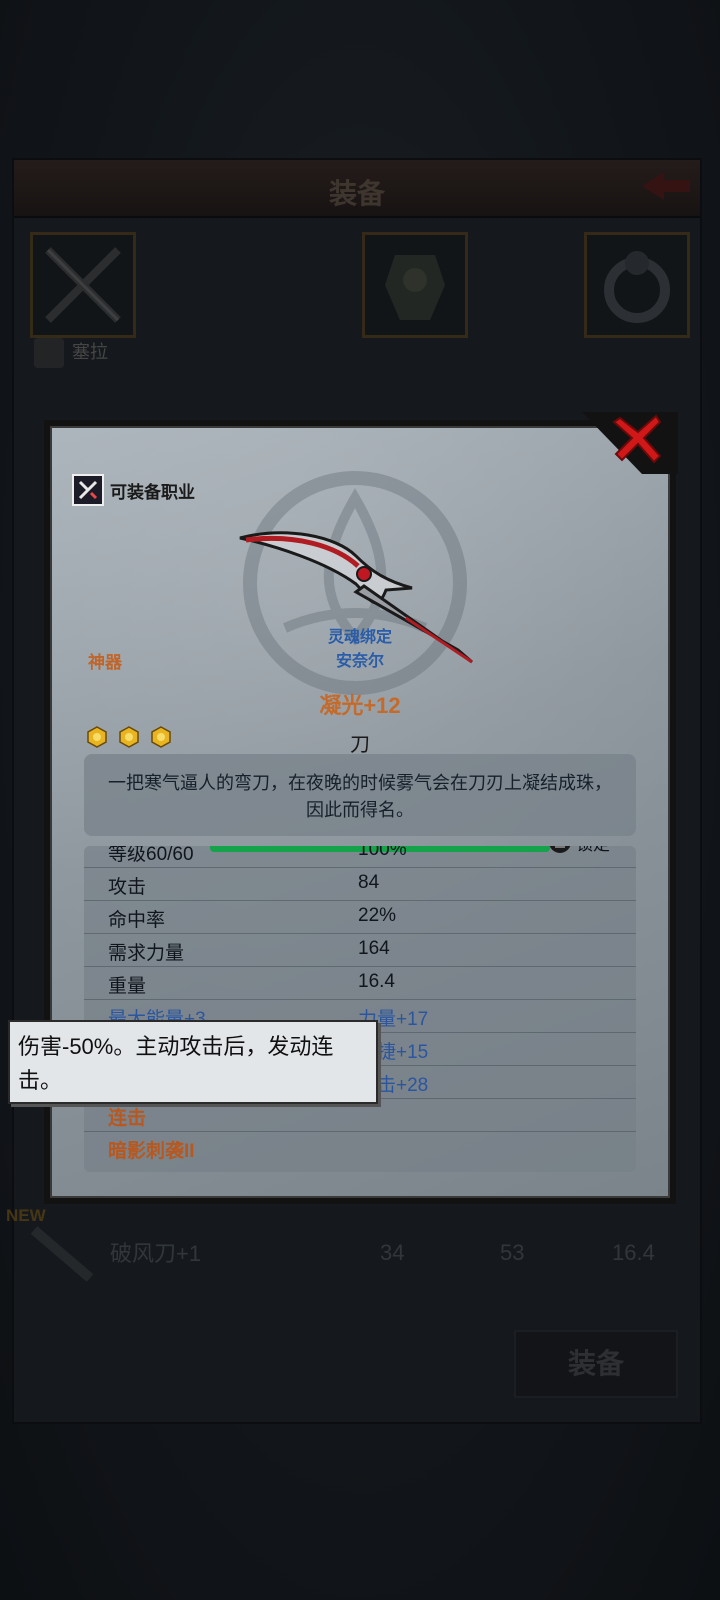 The image size is (720, 1600). Describe the element at coordinates (360, 650) in the screenshot. I see `soulbound-info: 灵魂绑定 安奈尔` at that location.